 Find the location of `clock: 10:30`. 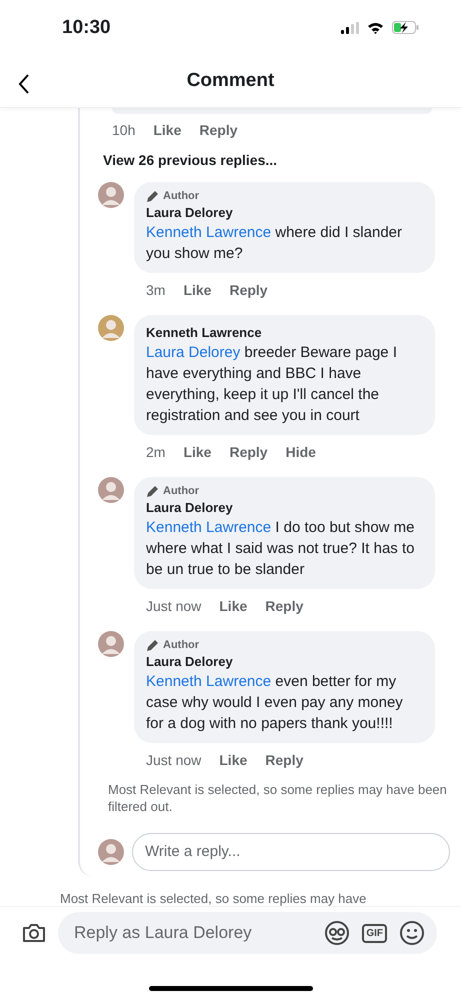

clock: 10:30 is located at coordinates (86, 27).